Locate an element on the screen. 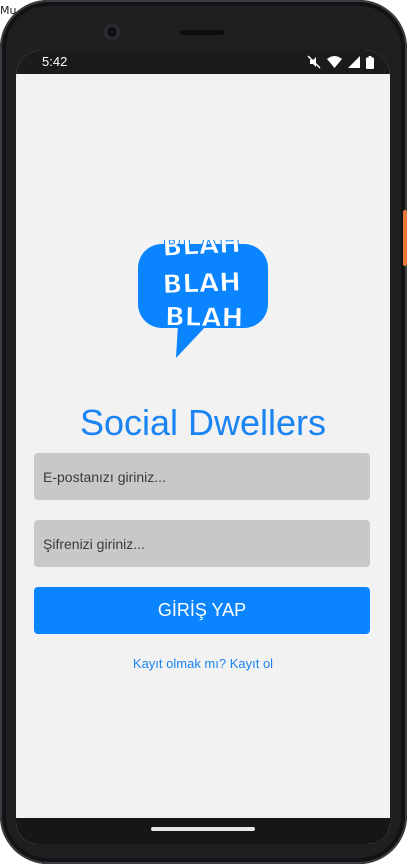 The image size is (407, 864). login-button: GİRİŞ YAP is located at coordinates (202, 610).